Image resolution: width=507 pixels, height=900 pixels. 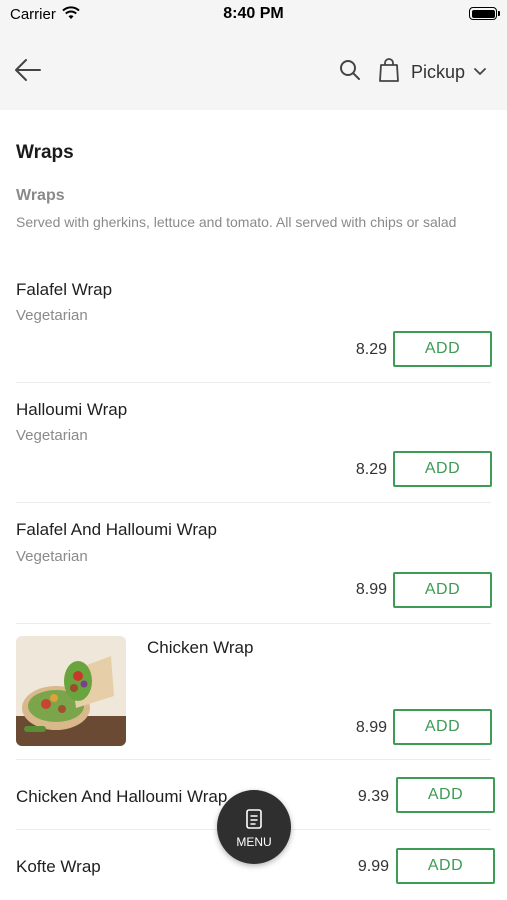 I want to click on battery-icon, so click(x=484, y=13).